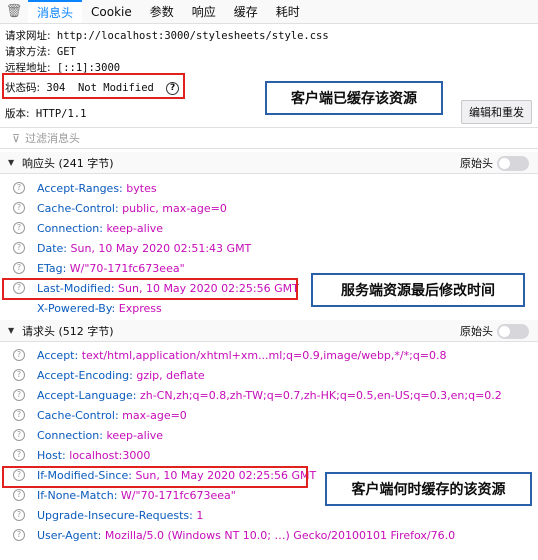 This screenshot has width=538, height=560. Describe the element at coordinates (269, 163) in the screenshot. I see `response-headers-section: ▼ 响应头 (241 字节) 原始头` at that location.